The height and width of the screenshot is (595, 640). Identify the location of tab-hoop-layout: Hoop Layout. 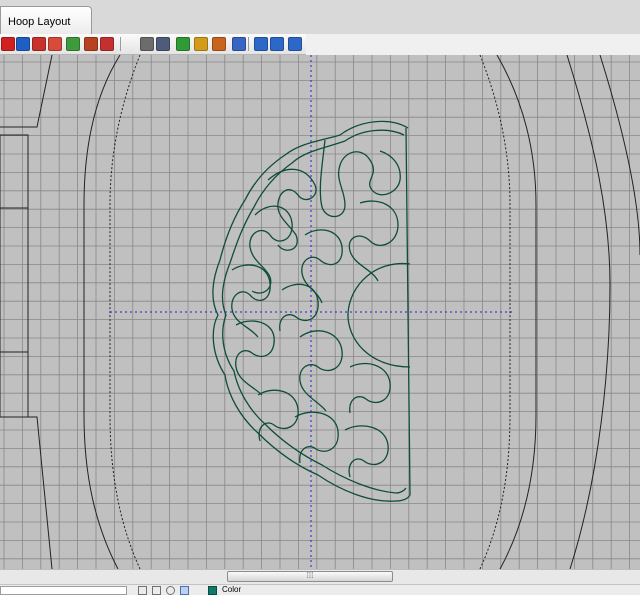
(46, 20).